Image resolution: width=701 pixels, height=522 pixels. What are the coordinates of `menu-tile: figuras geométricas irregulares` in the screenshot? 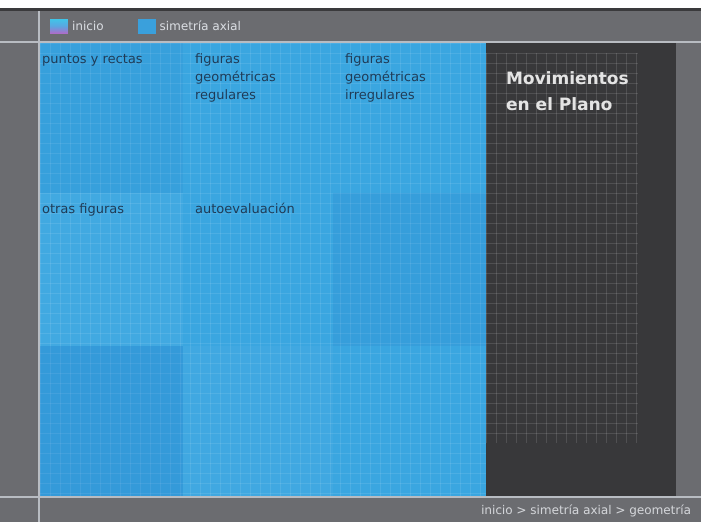 It's located at (390, 118).